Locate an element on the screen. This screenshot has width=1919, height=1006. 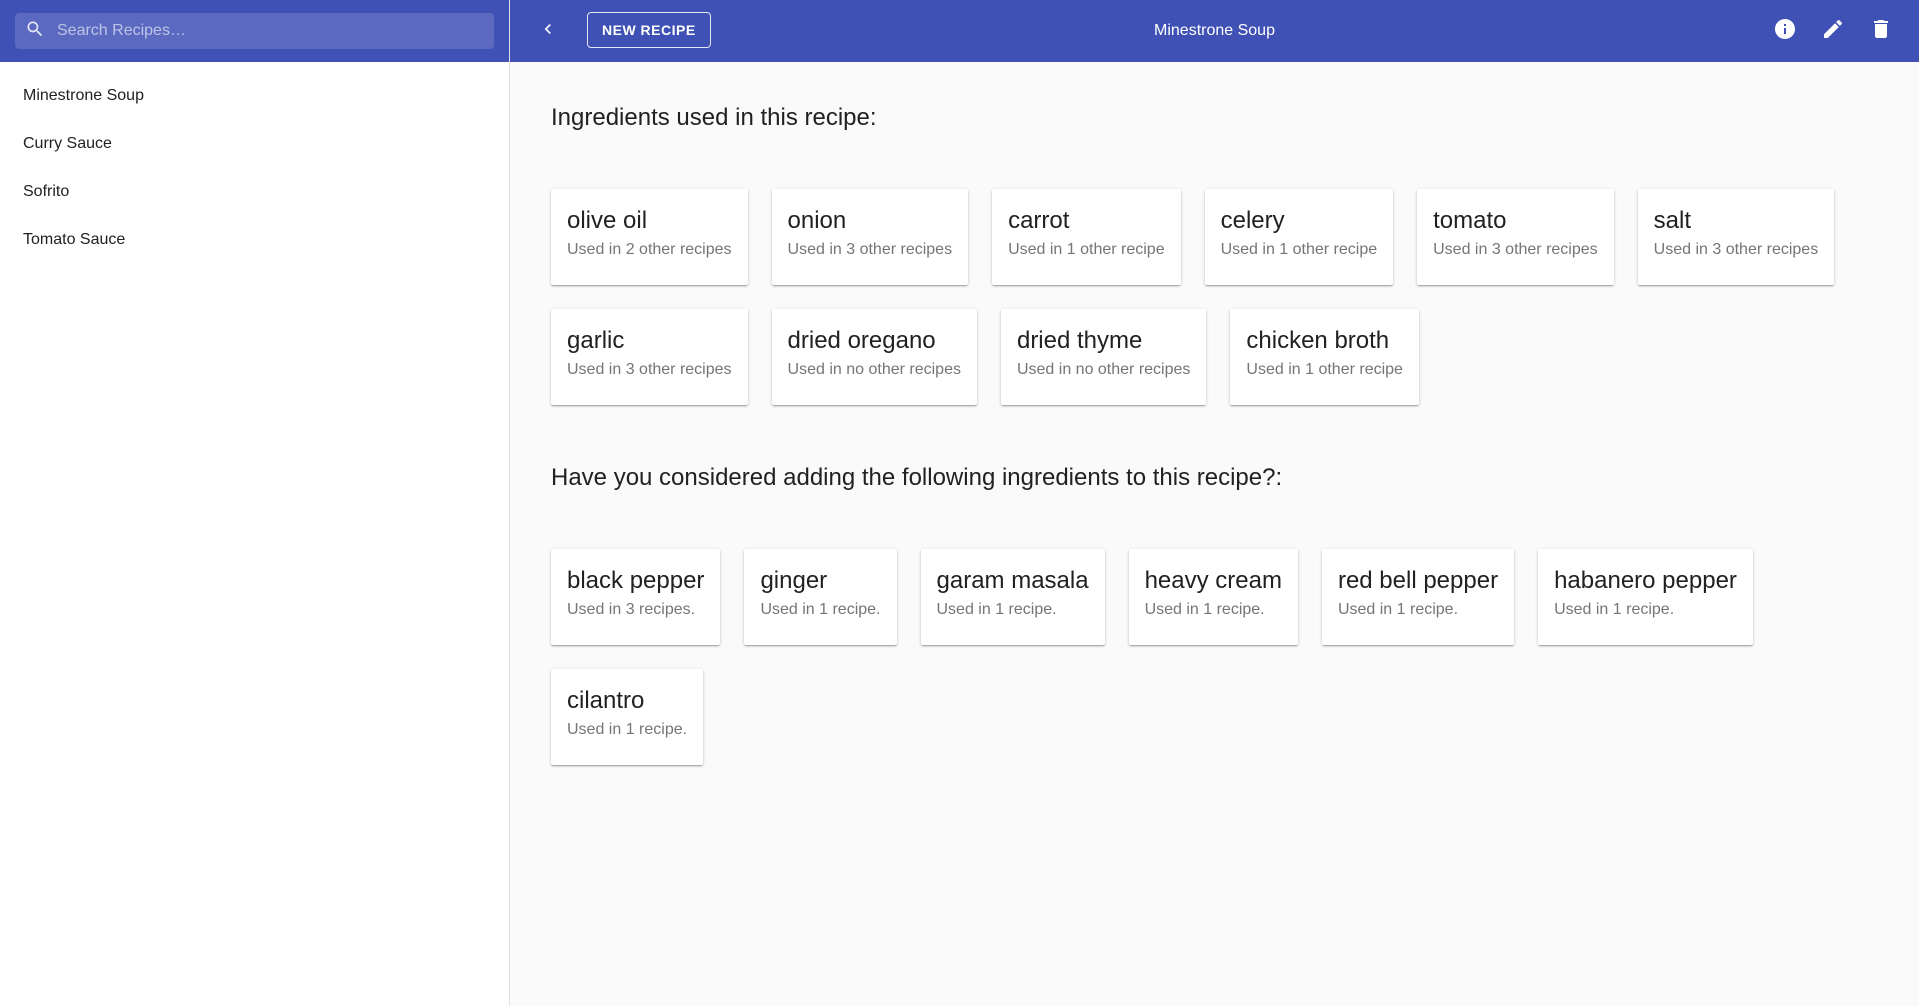
ingredient-card: celery Used in 1 other recipe is located at coordinates (1299, 237).